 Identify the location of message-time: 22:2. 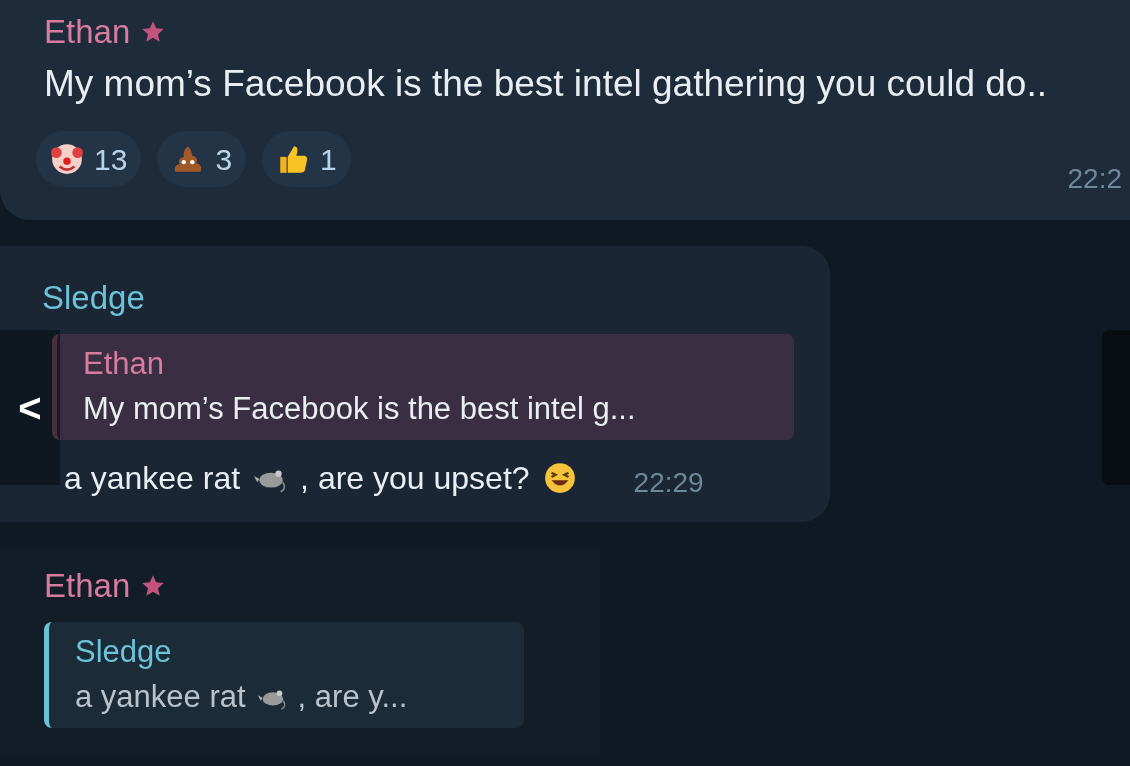
(1094, 179).